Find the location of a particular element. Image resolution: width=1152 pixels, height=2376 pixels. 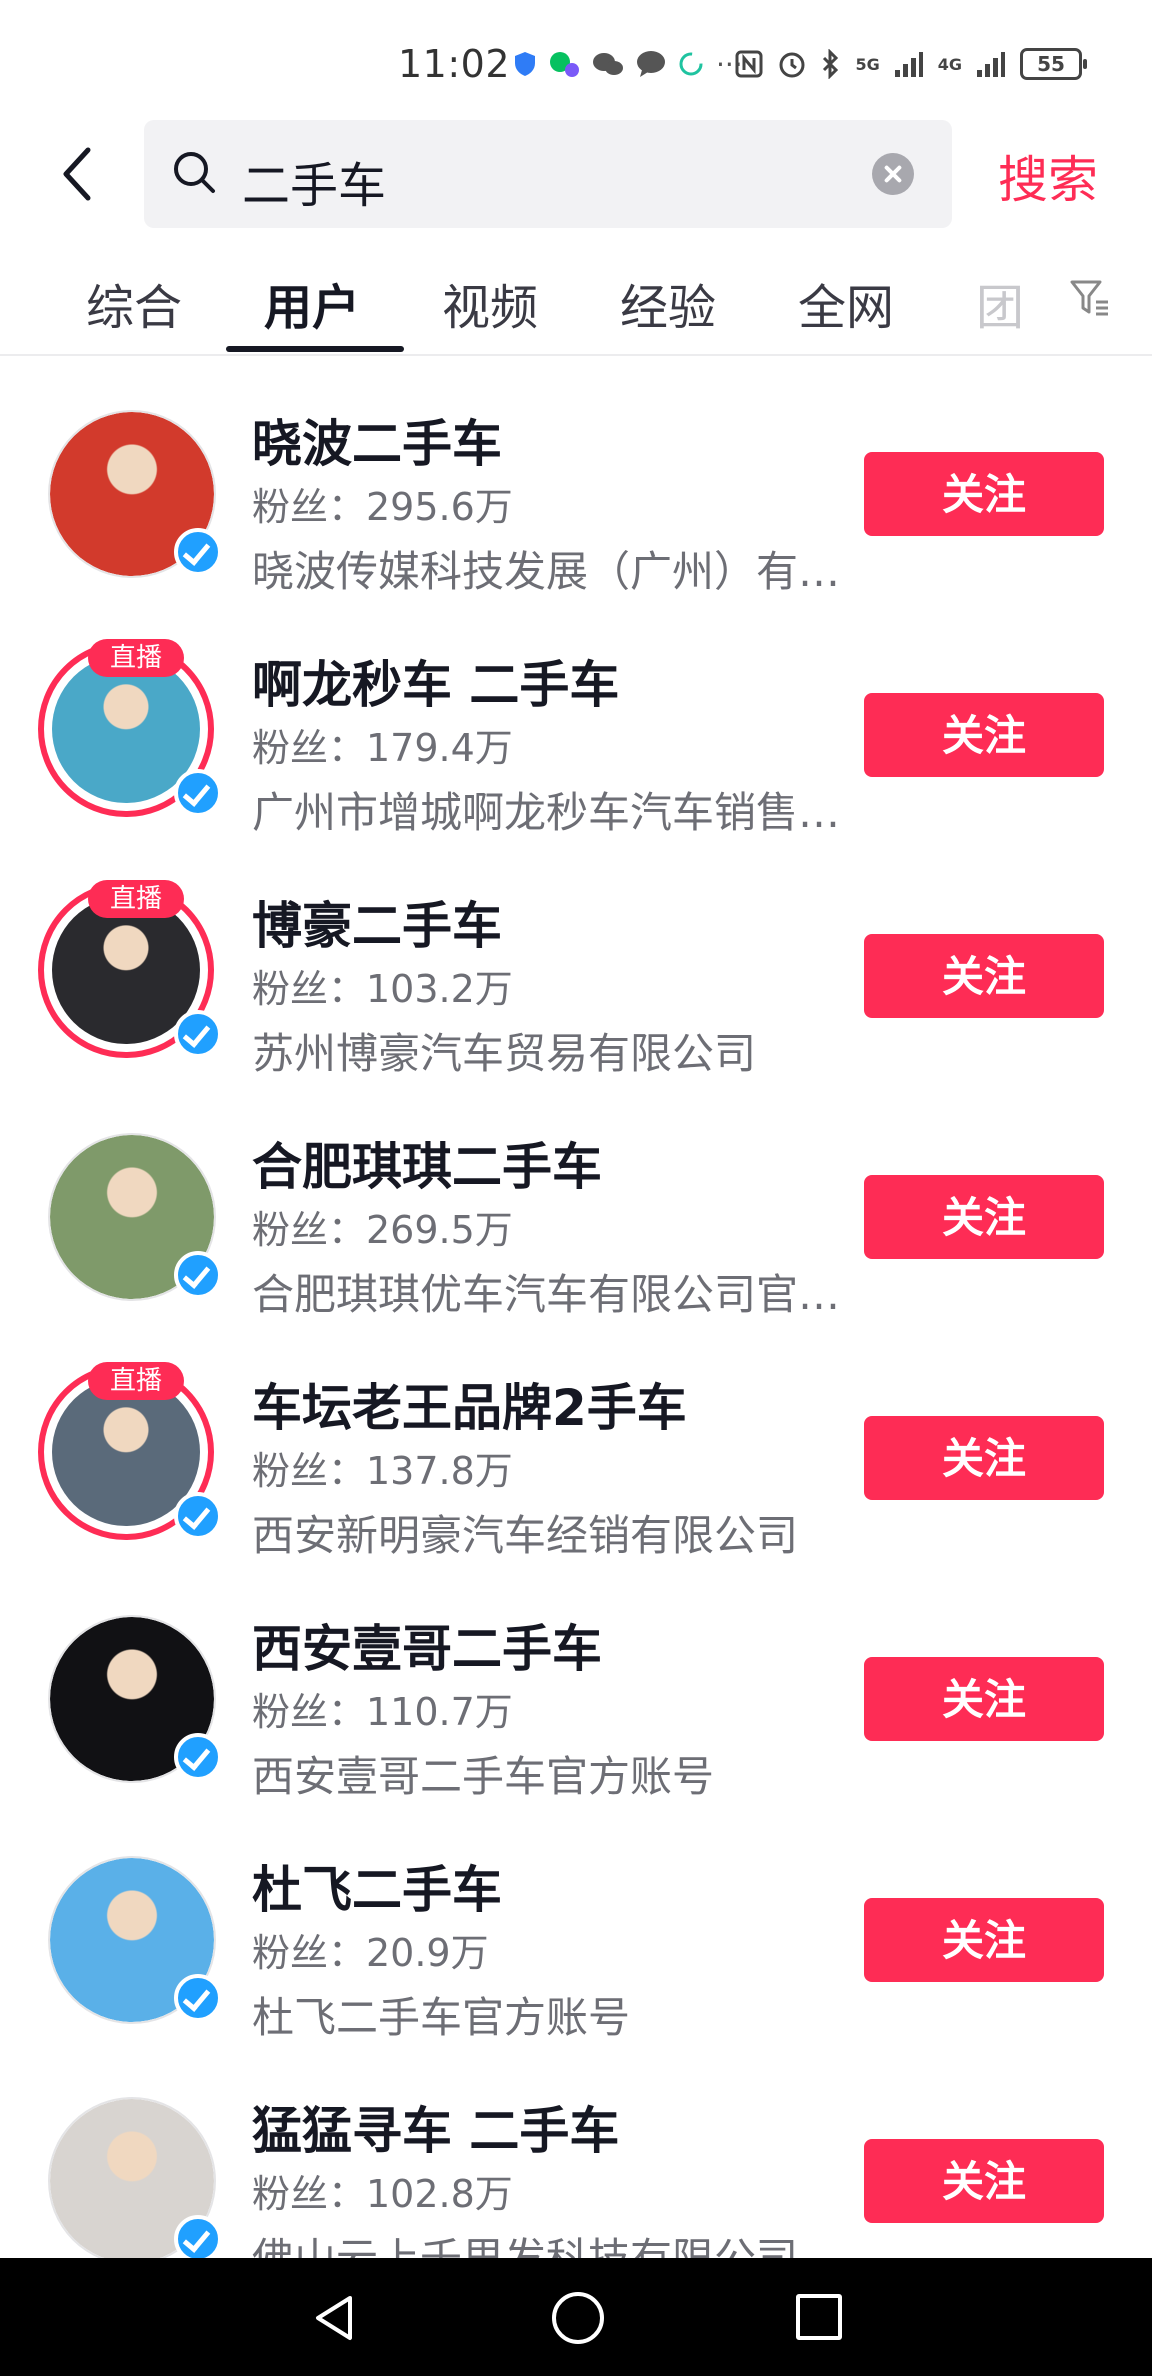

user-row: 直播 车坛老王品牌2手车 粉丝：137.8万 西安新明豪汽车经销有限公司 关注 is located at coordinates (576, 1462).